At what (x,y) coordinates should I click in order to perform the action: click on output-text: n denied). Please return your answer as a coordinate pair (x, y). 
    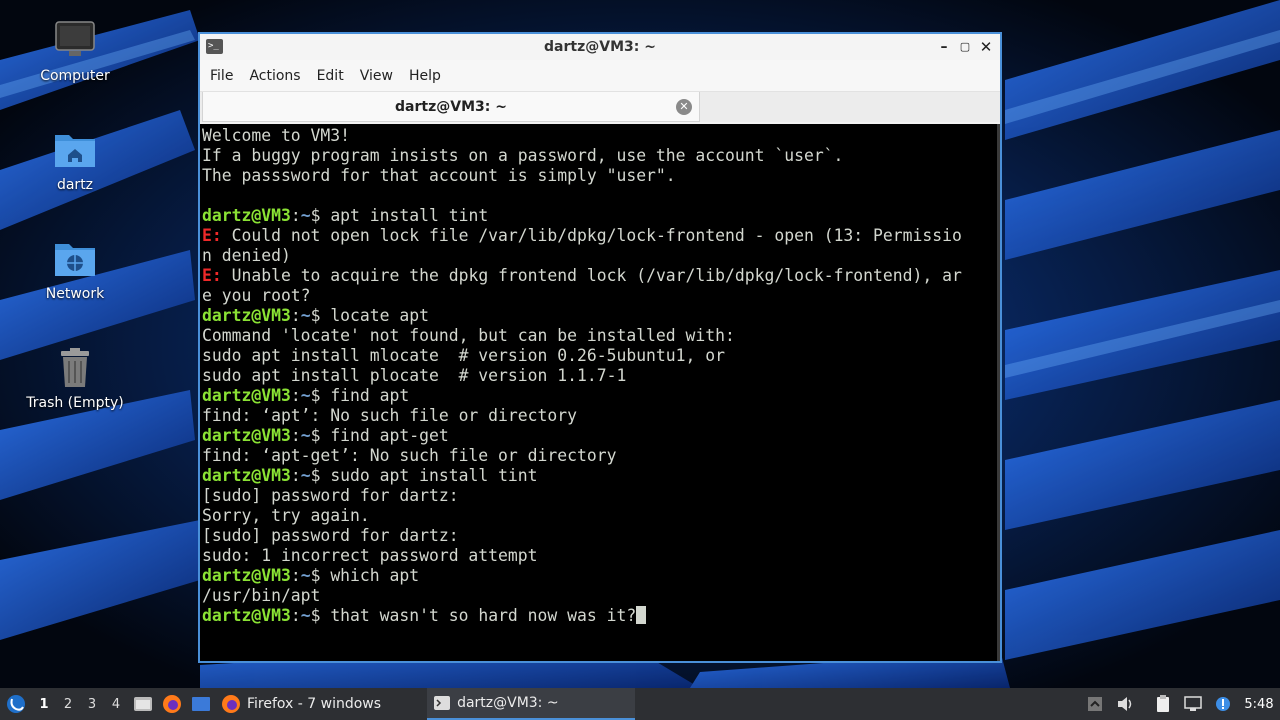
    Looking at the image, I should click on (246, 255).